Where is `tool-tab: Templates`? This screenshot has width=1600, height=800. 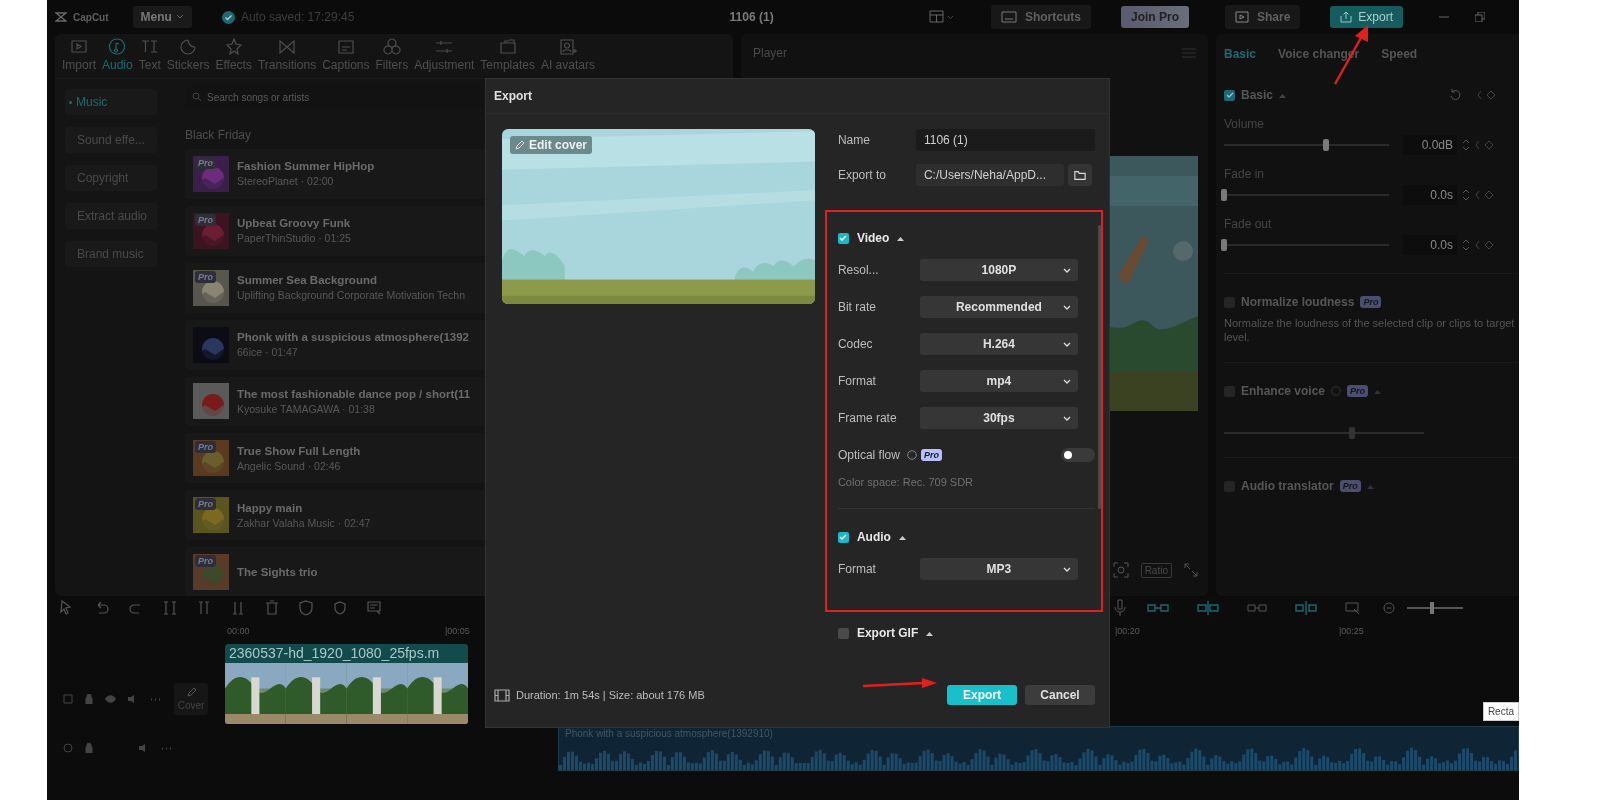 tool-tab: Templates is located at coordinates (507, 56).